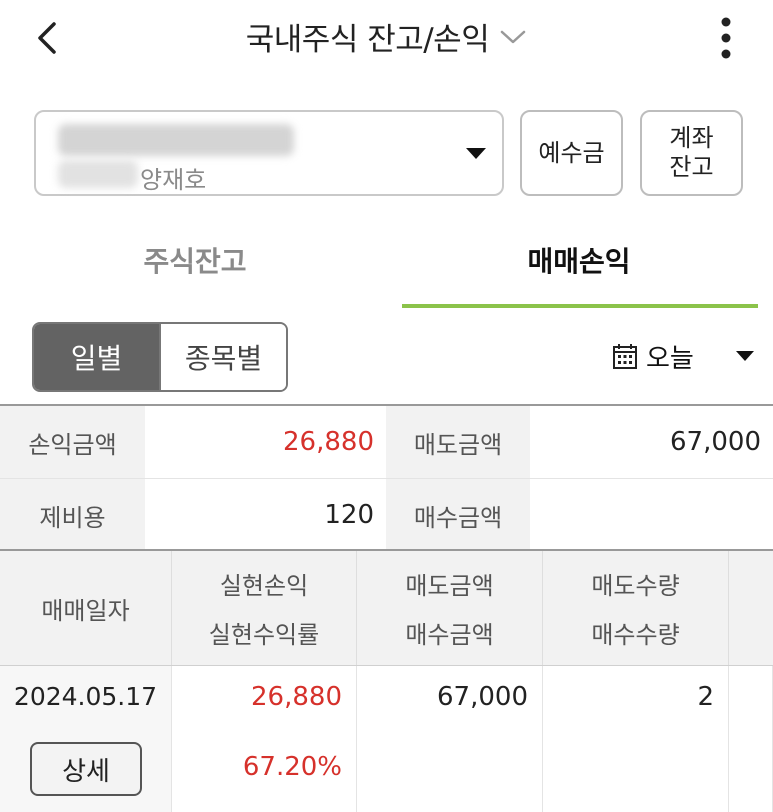 The height and width of the screenshot is (812, 773). Describe the element at coordinates (625, 356) in the screenshot. I see `calendar-icon` at that location.